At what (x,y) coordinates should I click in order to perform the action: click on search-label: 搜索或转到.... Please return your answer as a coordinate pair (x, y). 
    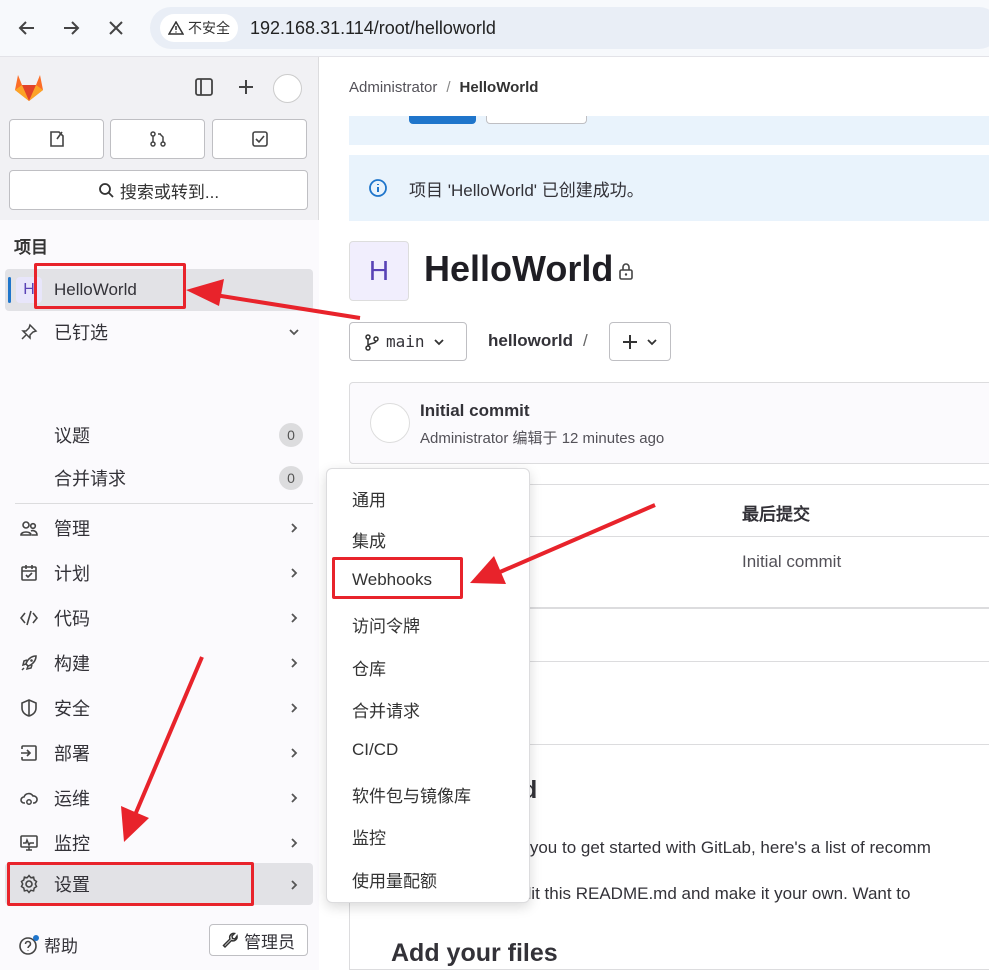
    Looking at the image, I should click on (169, 192).